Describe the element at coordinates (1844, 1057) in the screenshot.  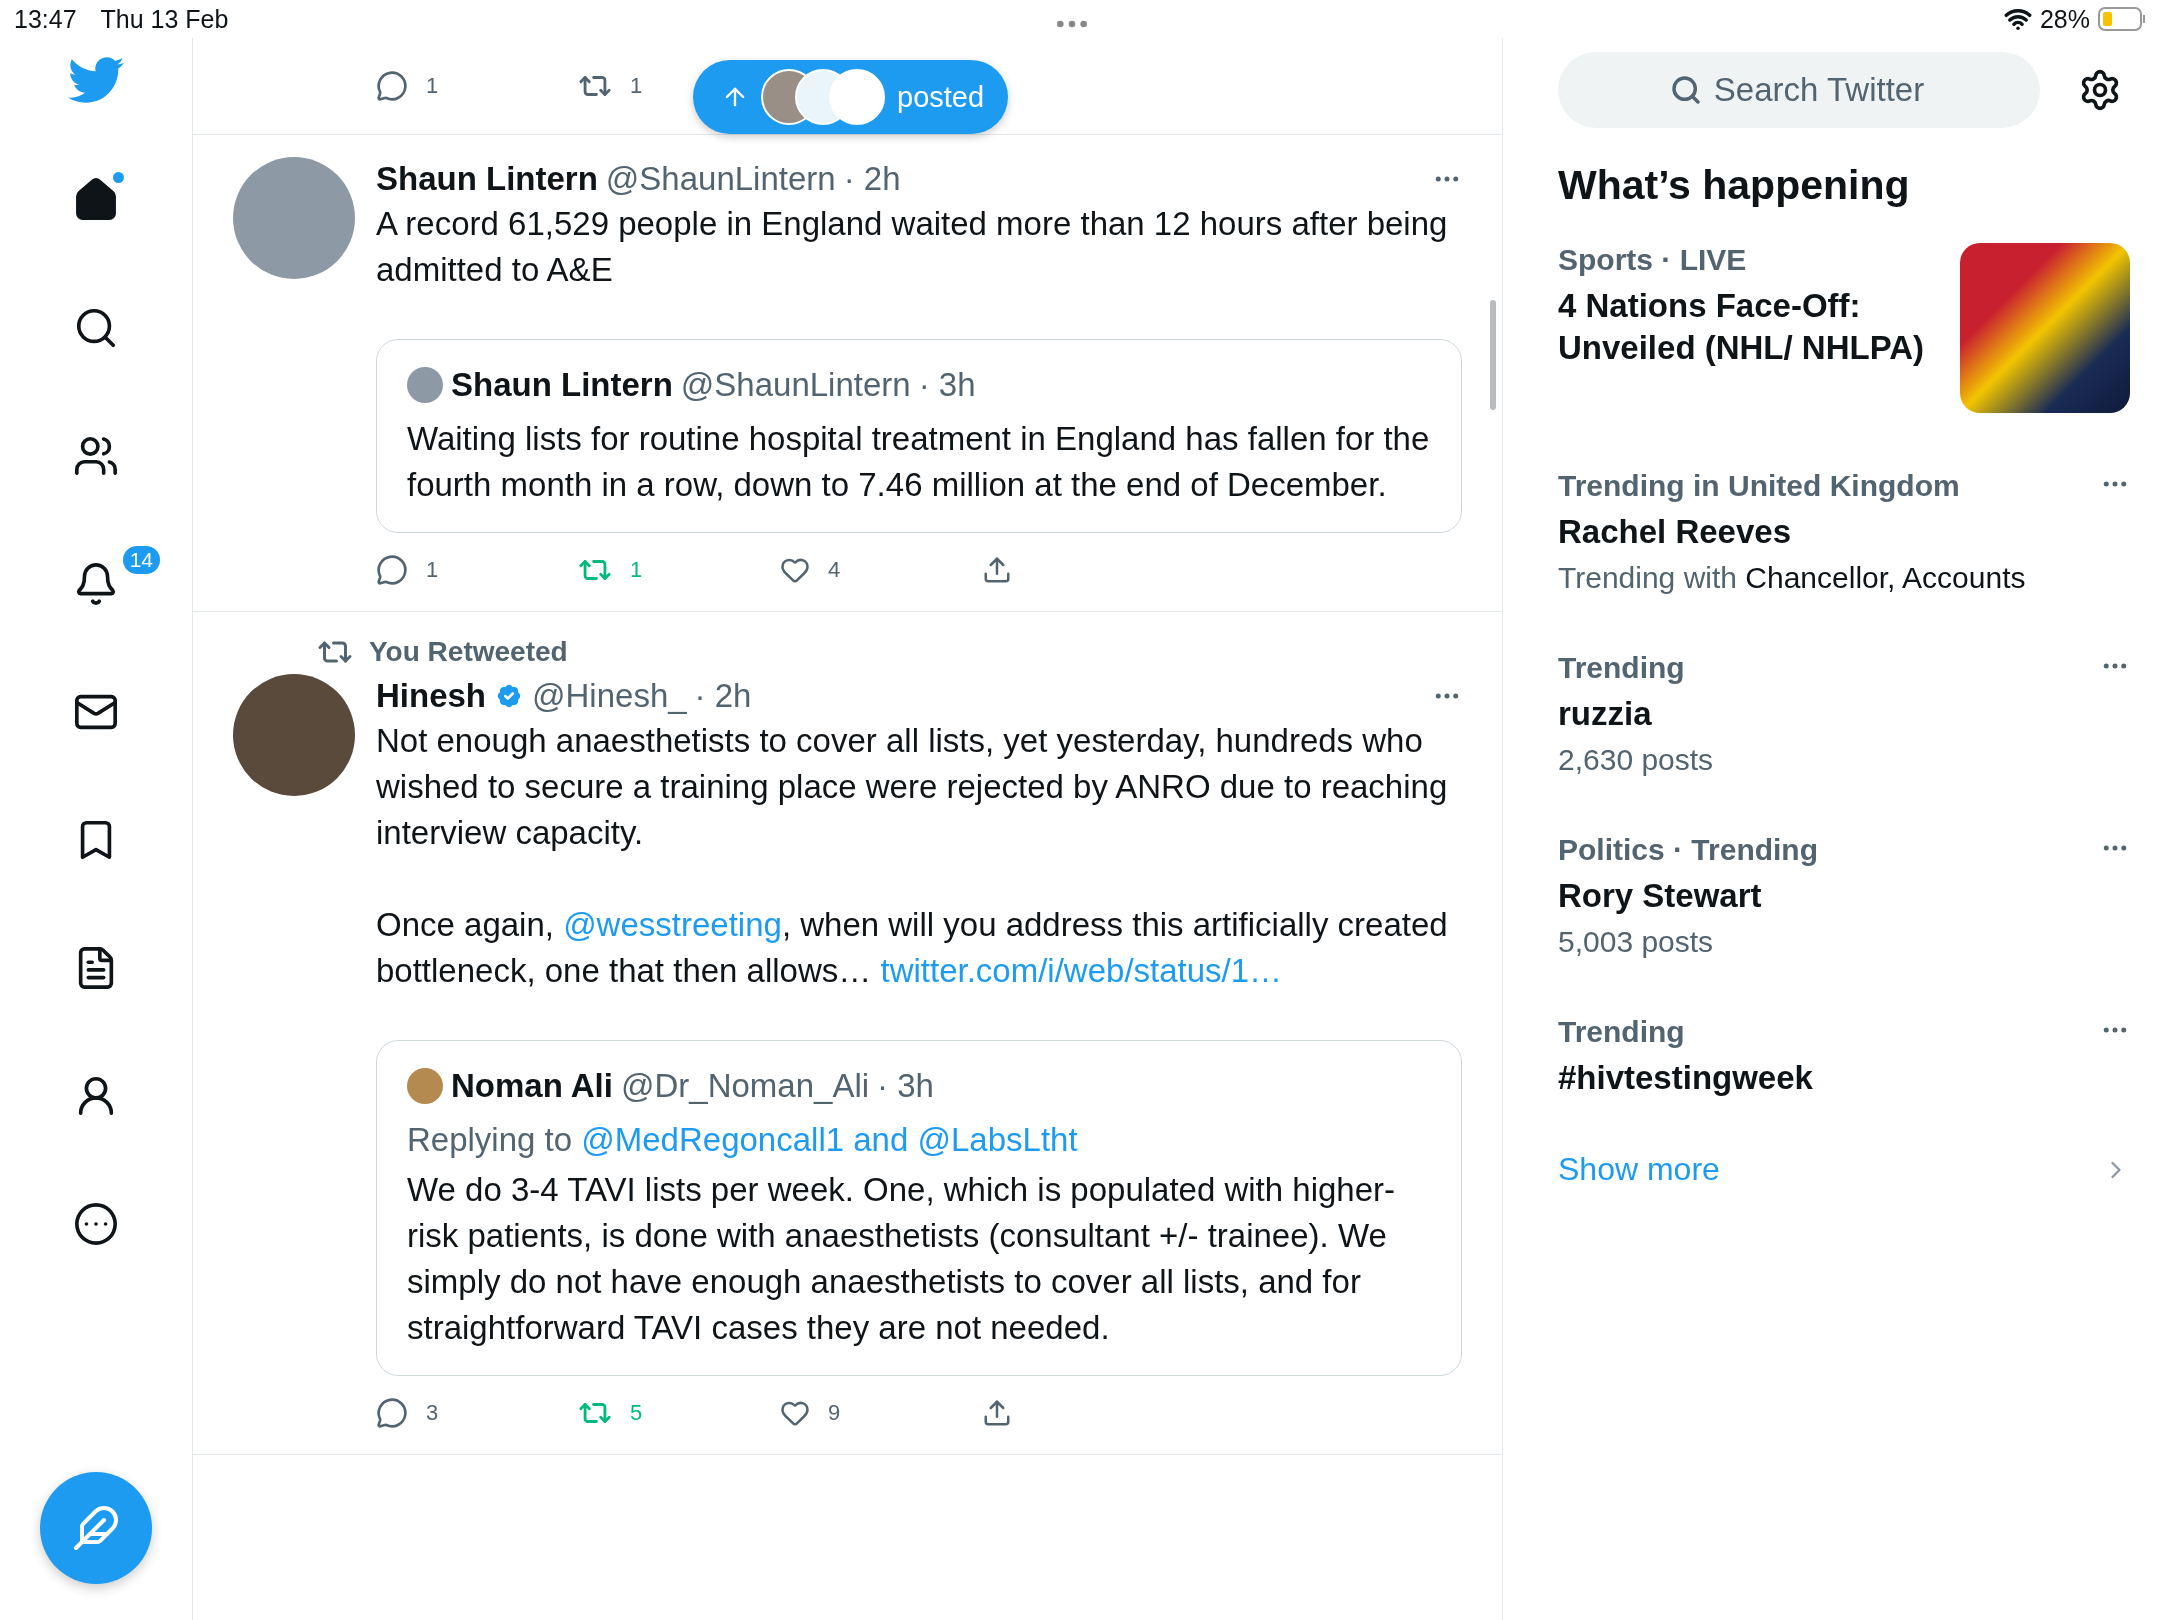
I see `trend-item: Trending #hivtestingweek` at that location.